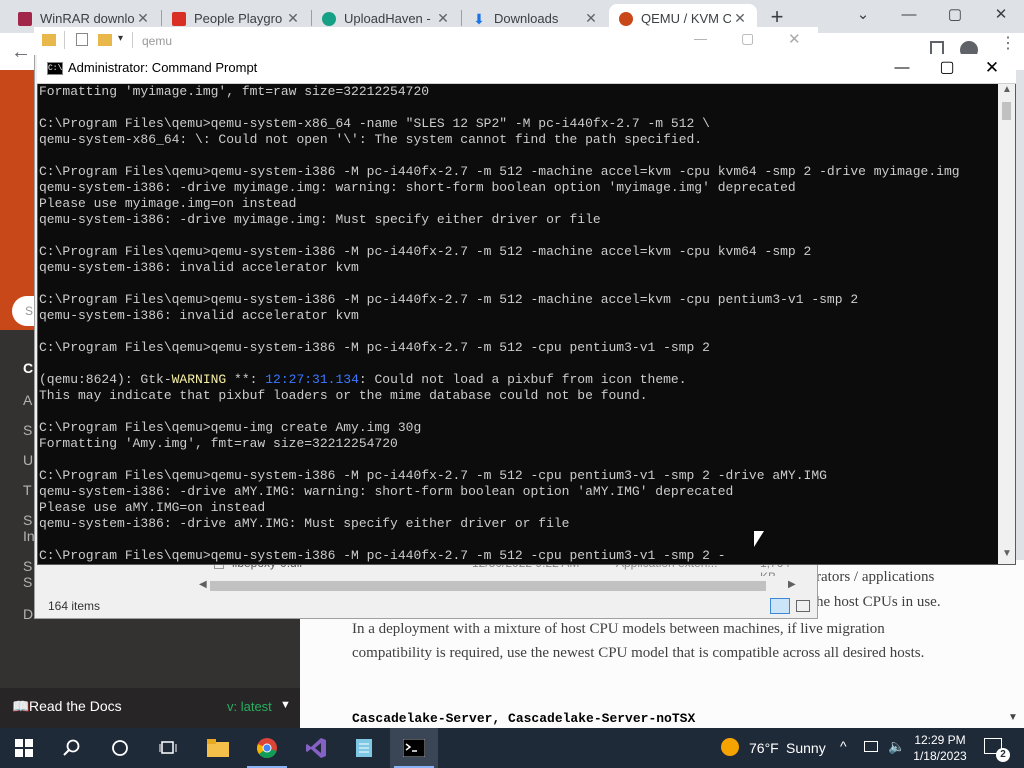  Describe the element at coordinates (218, 748) in the screenshot. I see `file-explorer-taskbar-icon` at that location.